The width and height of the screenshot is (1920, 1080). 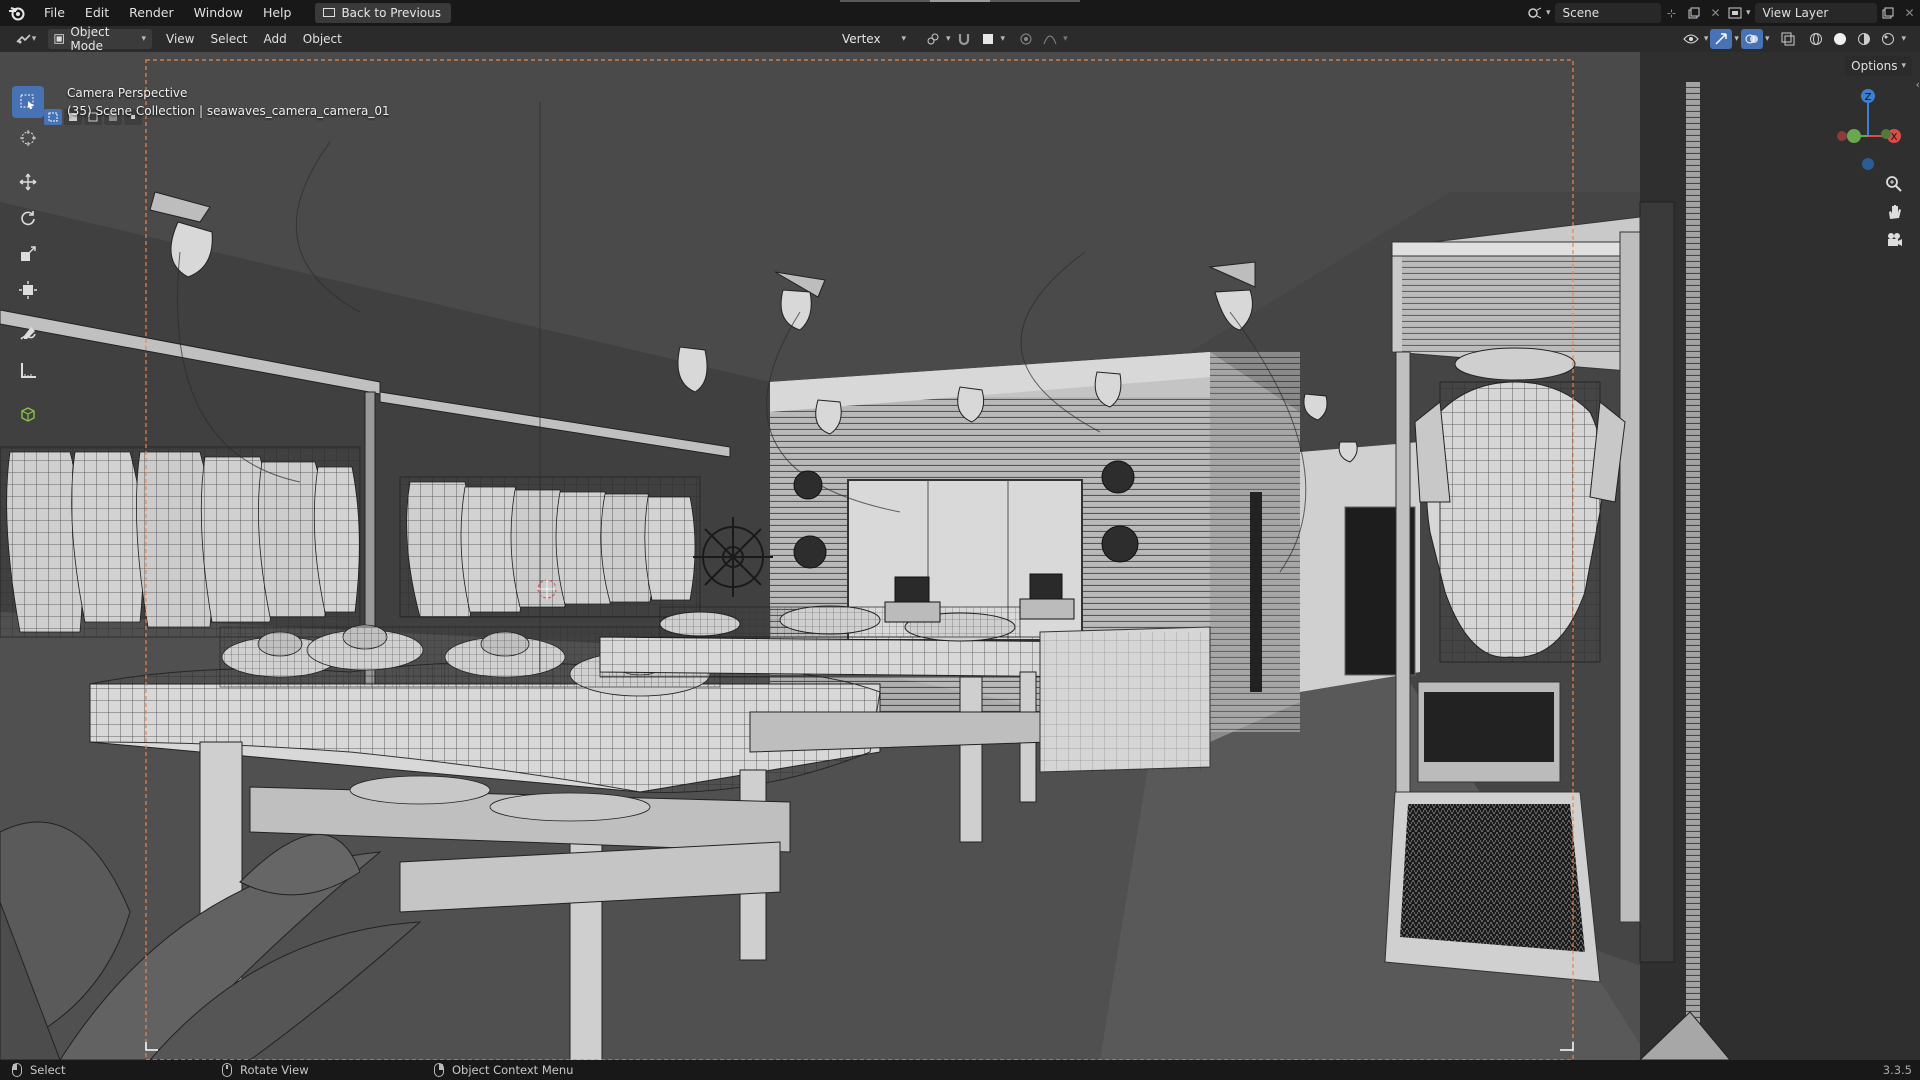 I want to click on status-rotate-view-label: Rotate View, so click(x=274, y=1070).